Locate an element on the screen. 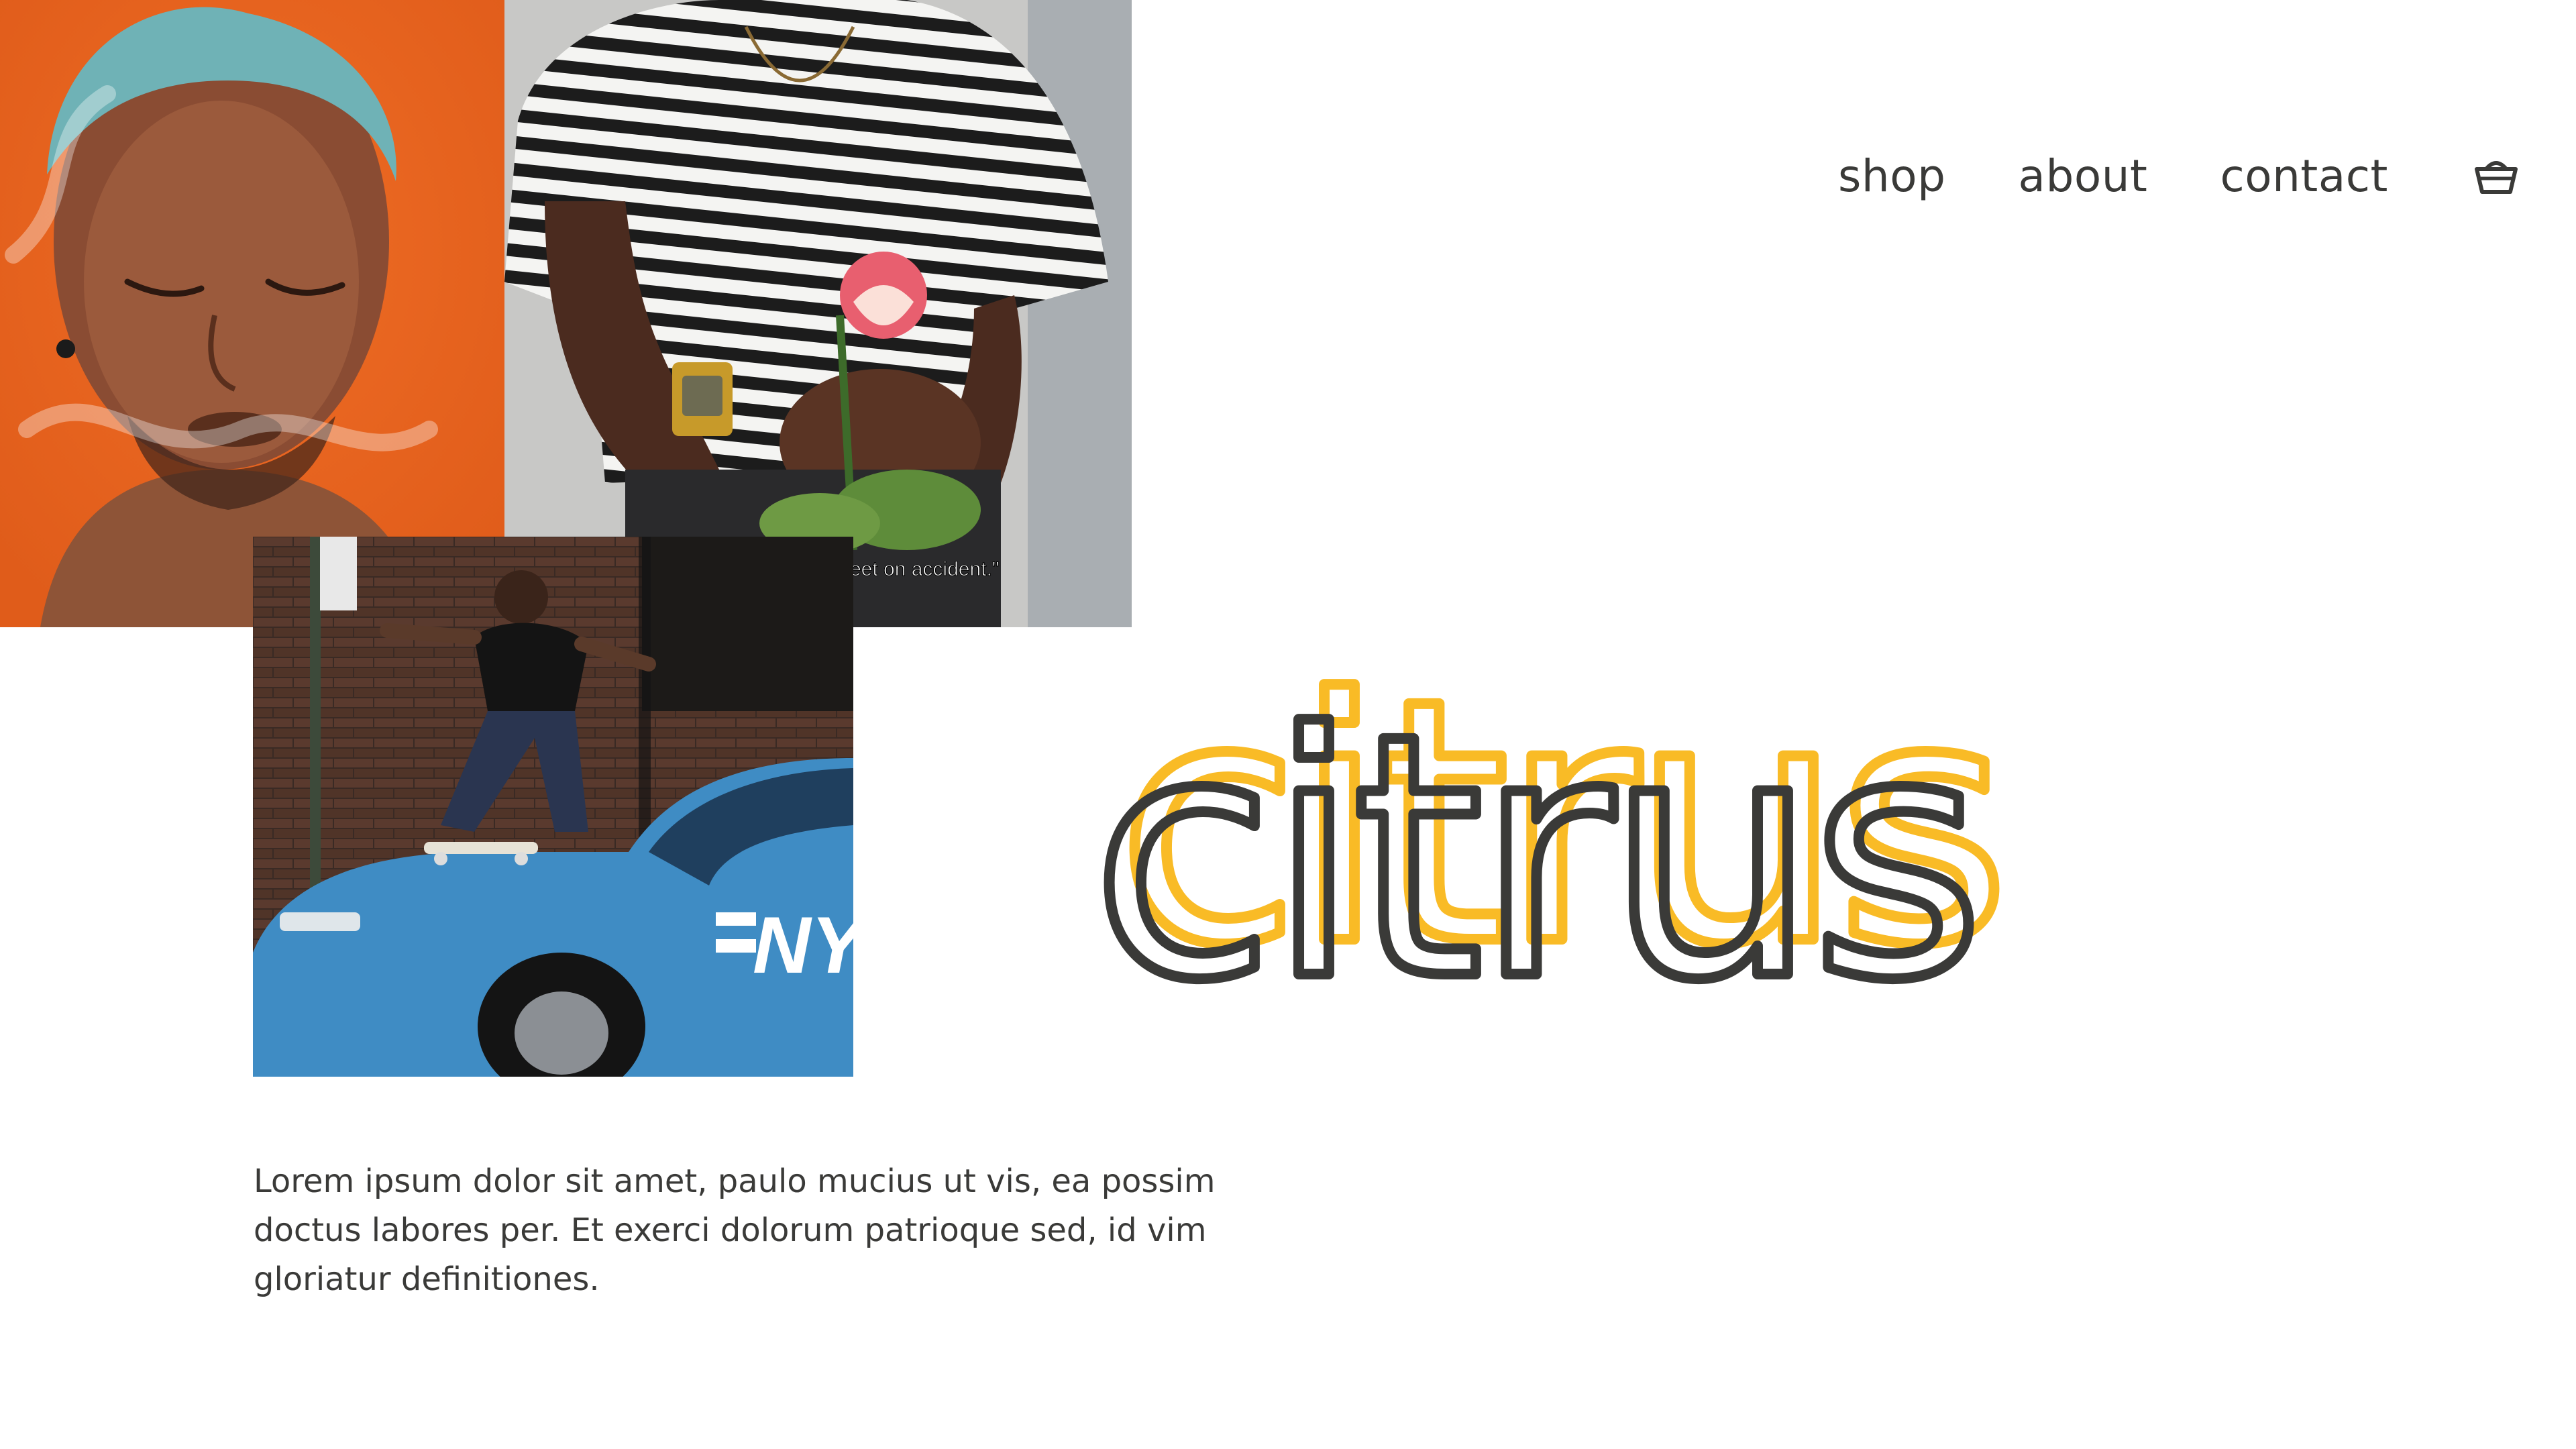  citrus-wordmark: citrus citrus is located at coordinates (1703, 812).